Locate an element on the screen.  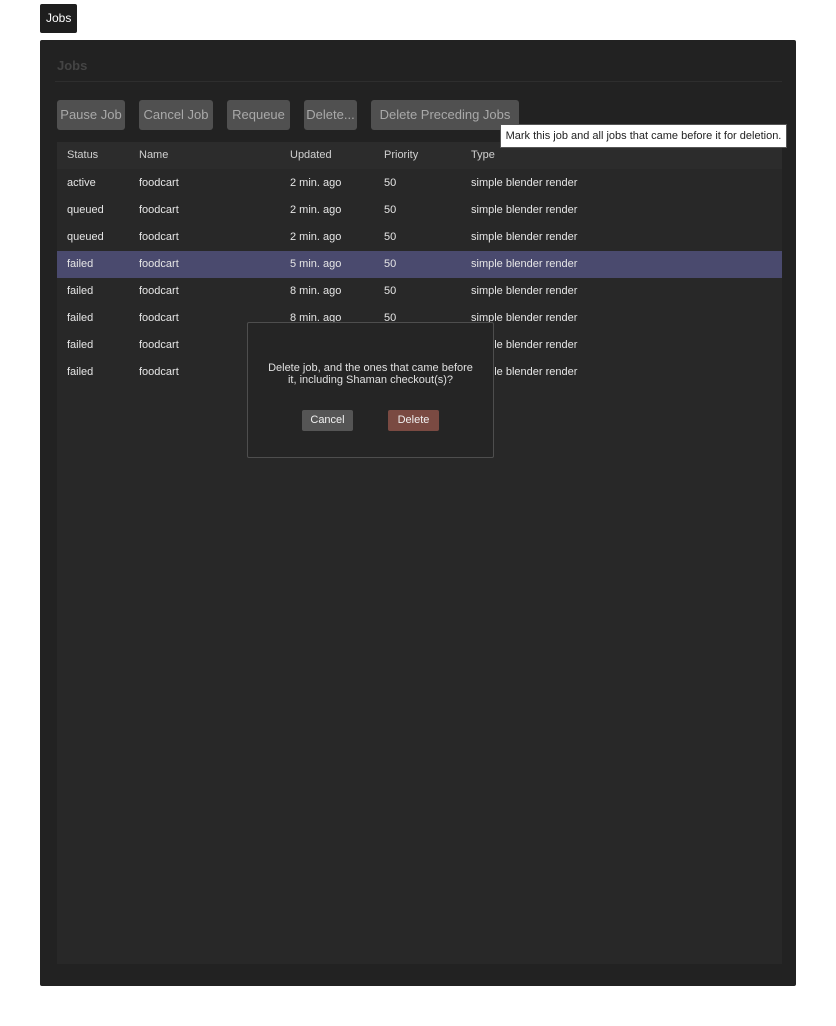
header-status: Status is located at coordinates (82, 155).